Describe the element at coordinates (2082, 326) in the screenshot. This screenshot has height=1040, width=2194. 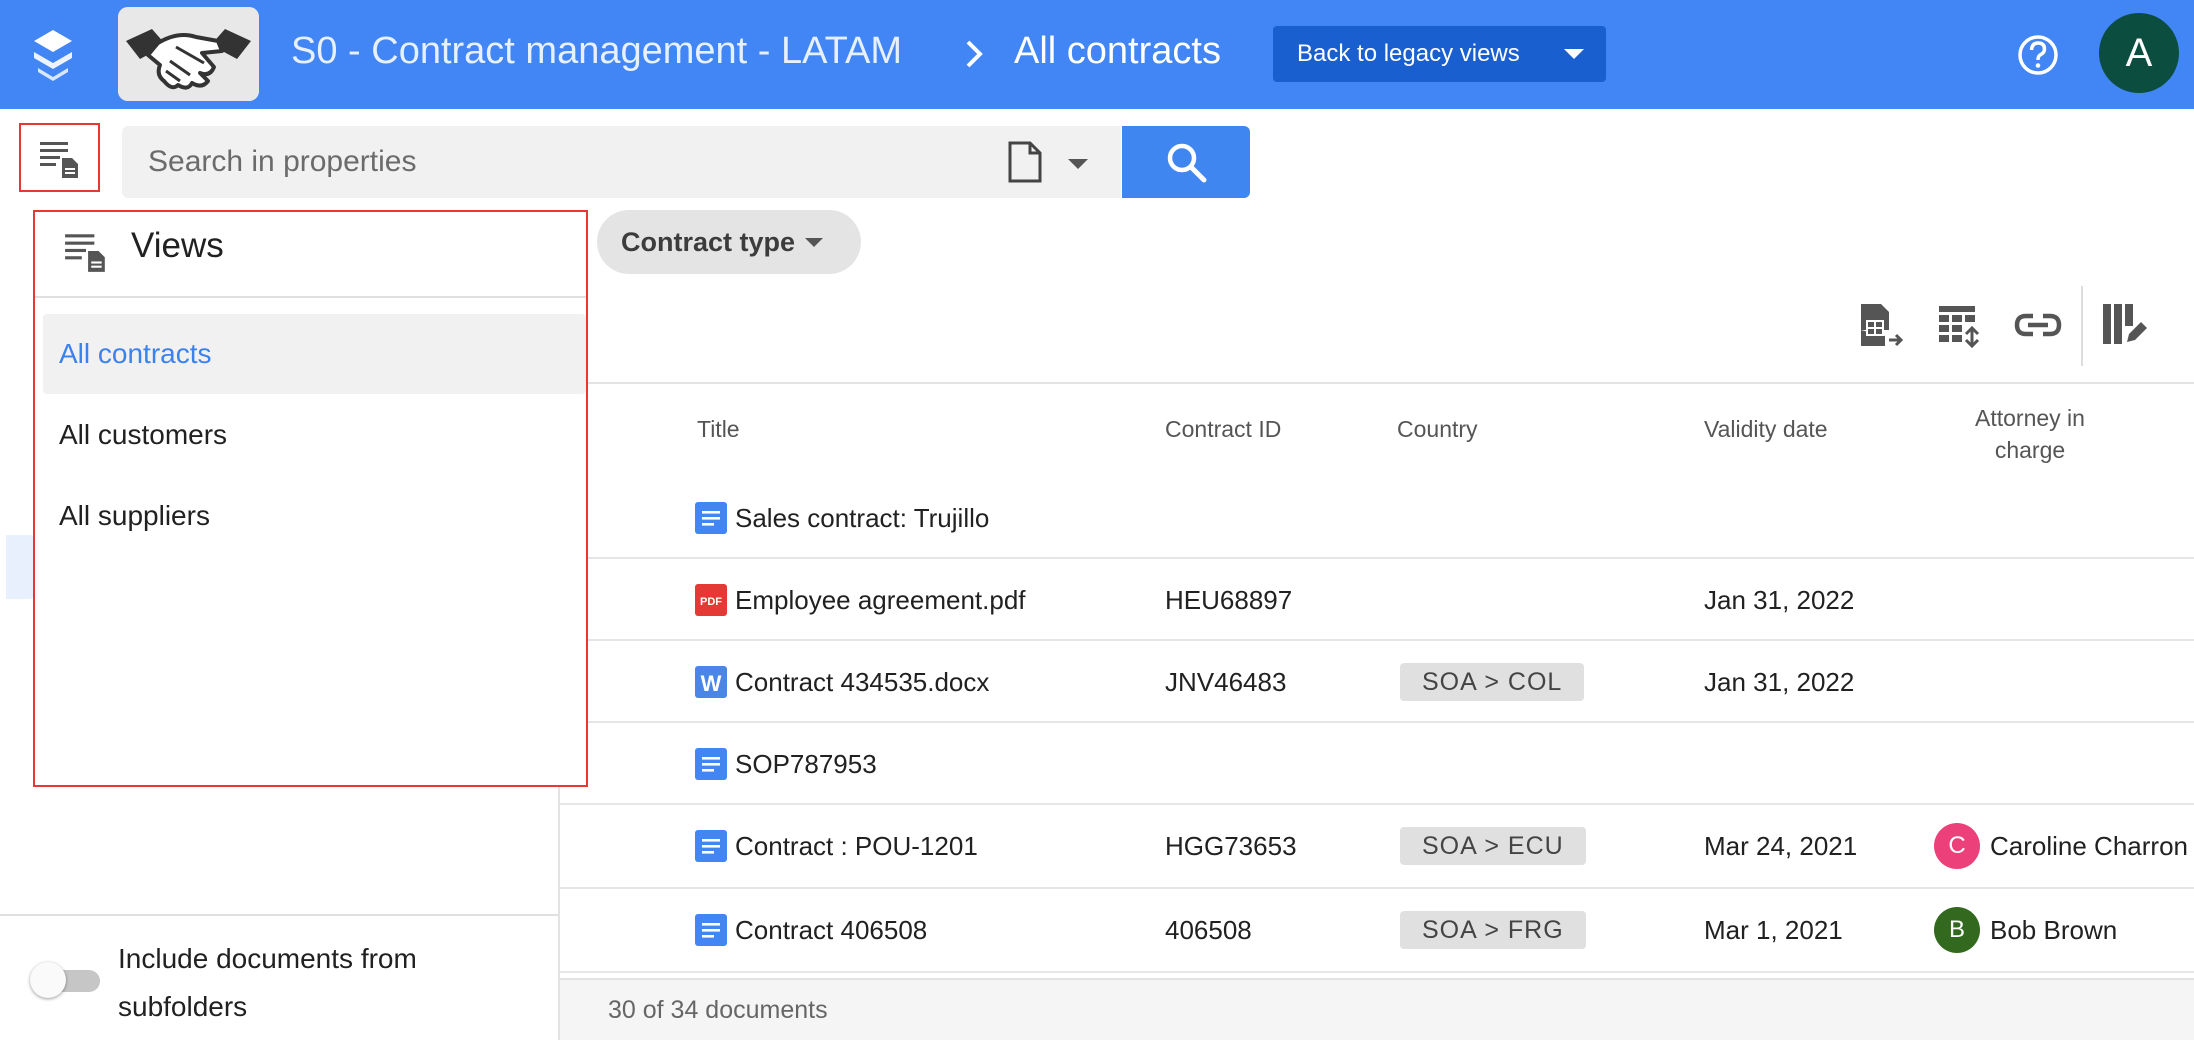
I see `toolbar-divider` at that location.